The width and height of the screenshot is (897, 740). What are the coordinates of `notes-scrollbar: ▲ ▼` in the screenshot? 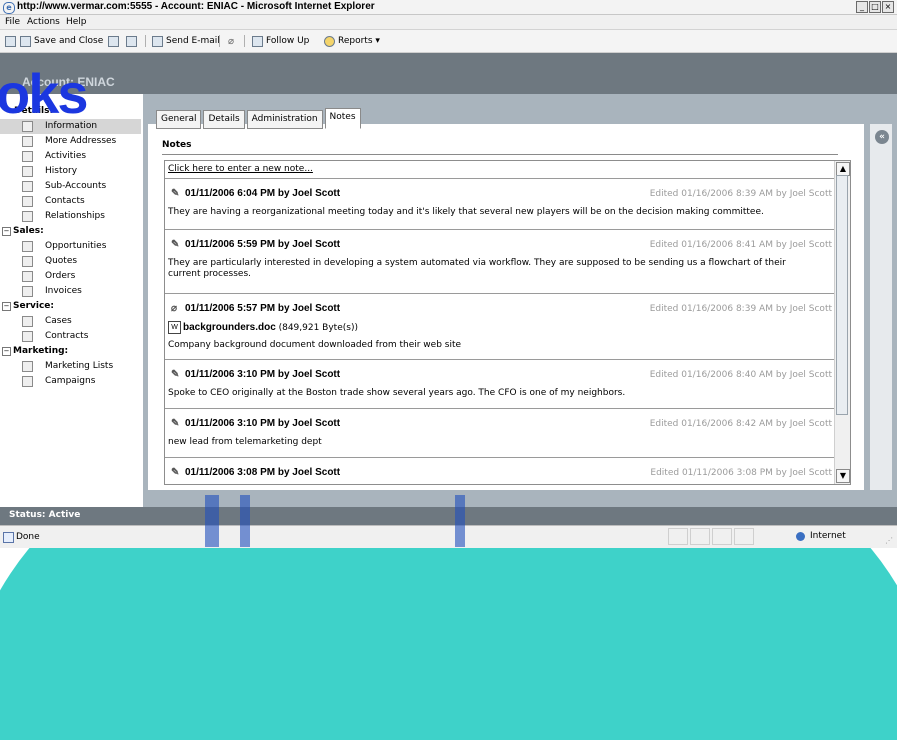 It's located at (842, 322).